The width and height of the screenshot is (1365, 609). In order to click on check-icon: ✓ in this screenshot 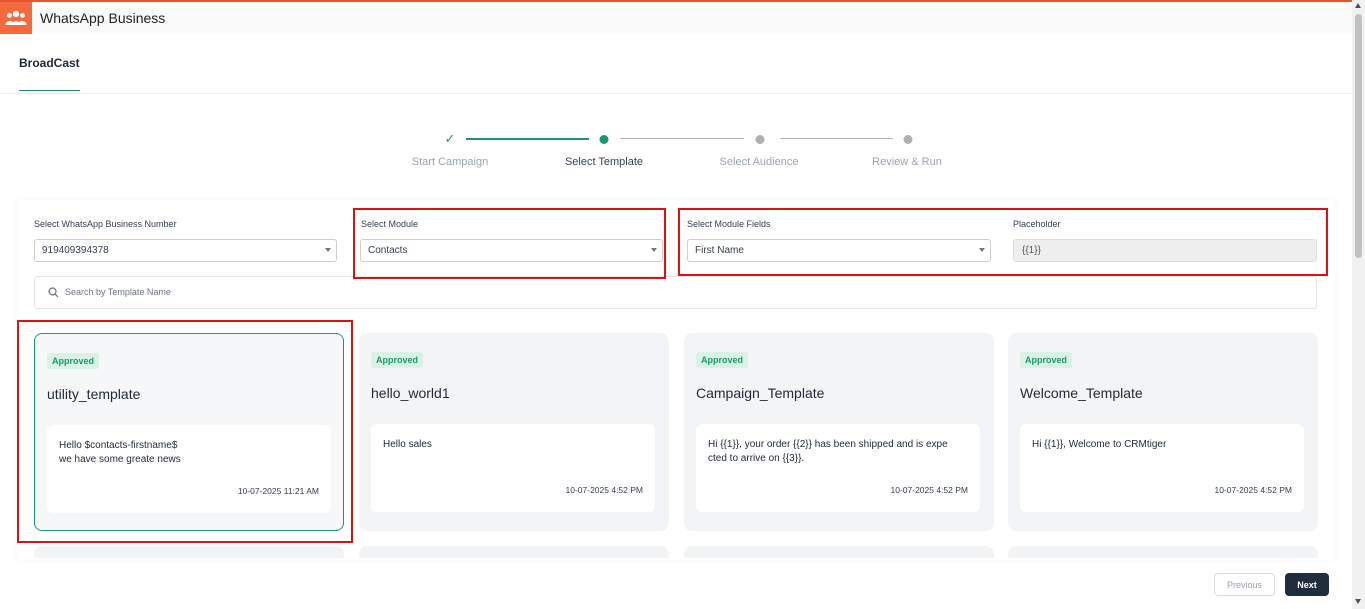, I will do `click(450, 138)`.